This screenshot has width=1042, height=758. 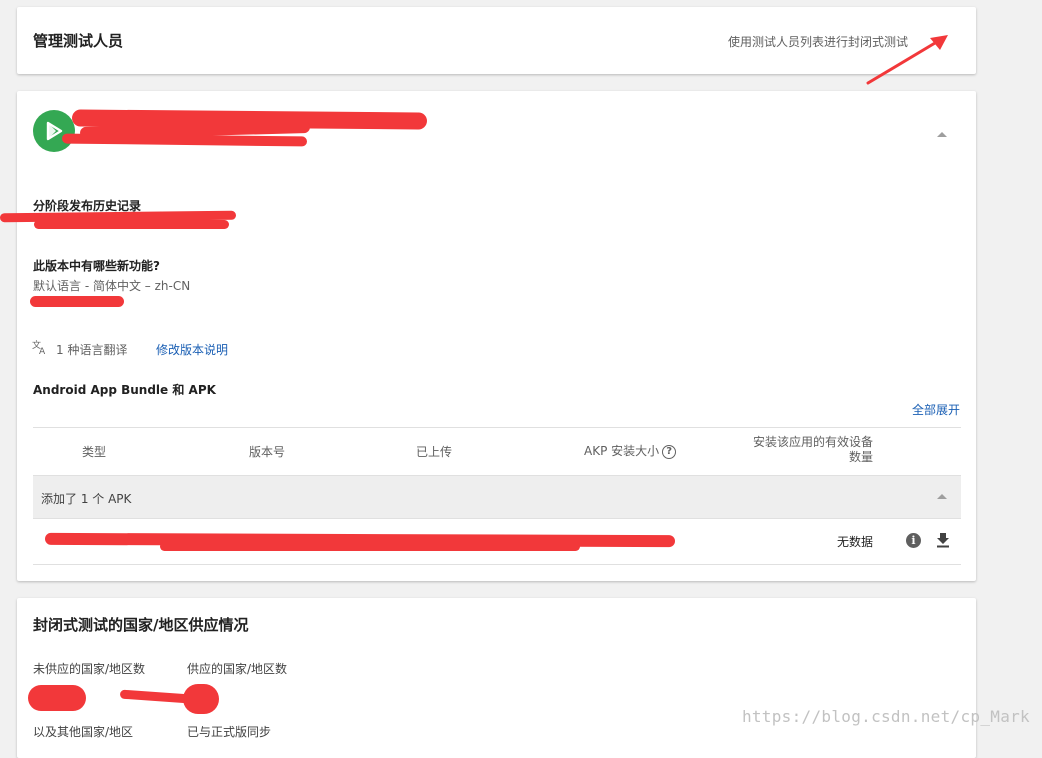 What do you see at coordinates (54, 131) in the screenshot?
I see `app-icon` at bounding box center [54, 131].